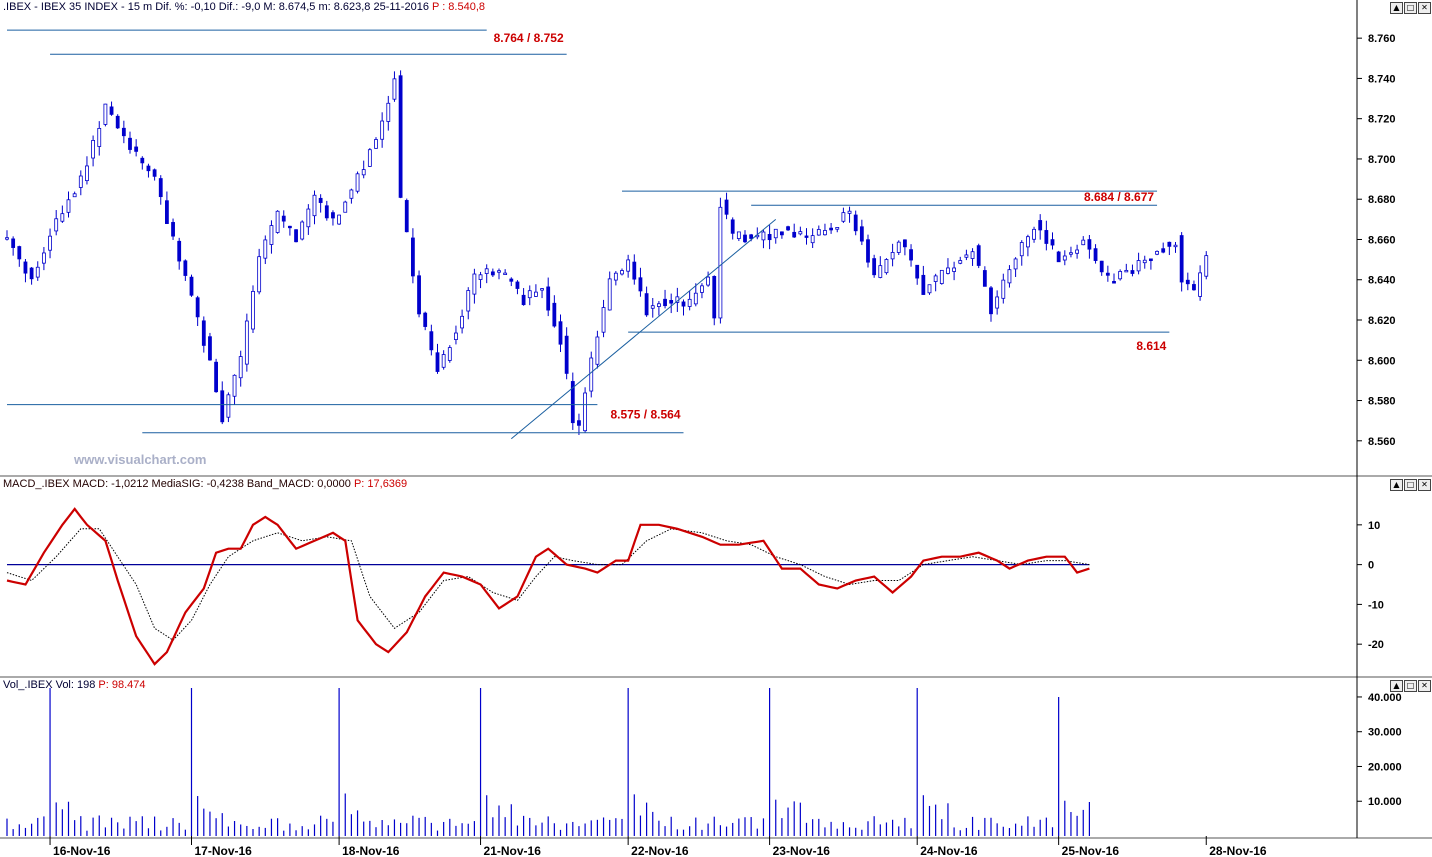 The width and height of the screenshot is (1432, 857). Describe the element at coordinates (1410, 8) in the screenshot. I see `price-maximize-button: □` at that location.